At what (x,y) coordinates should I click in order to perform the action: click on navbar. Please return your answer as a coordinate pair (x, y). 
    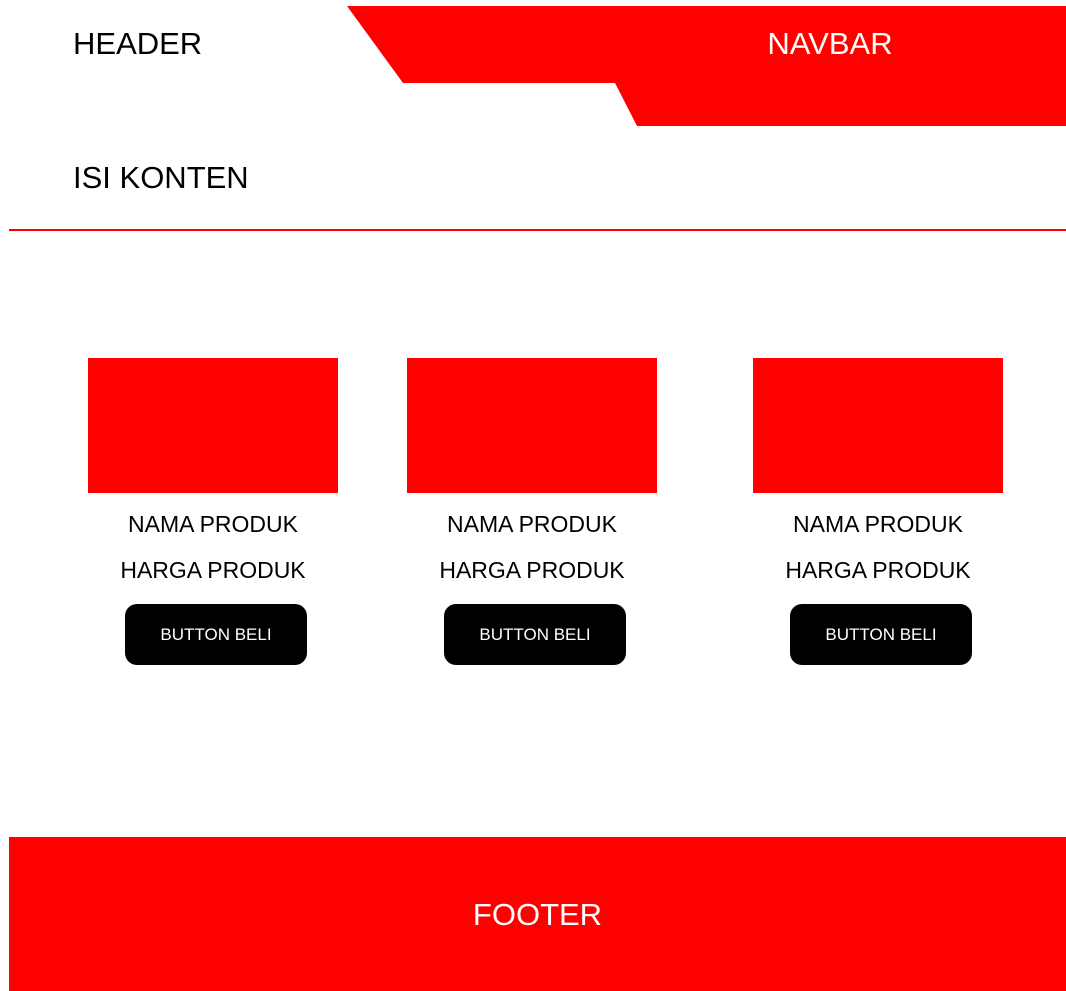
    Looking at the image, I should click on (706, 66).